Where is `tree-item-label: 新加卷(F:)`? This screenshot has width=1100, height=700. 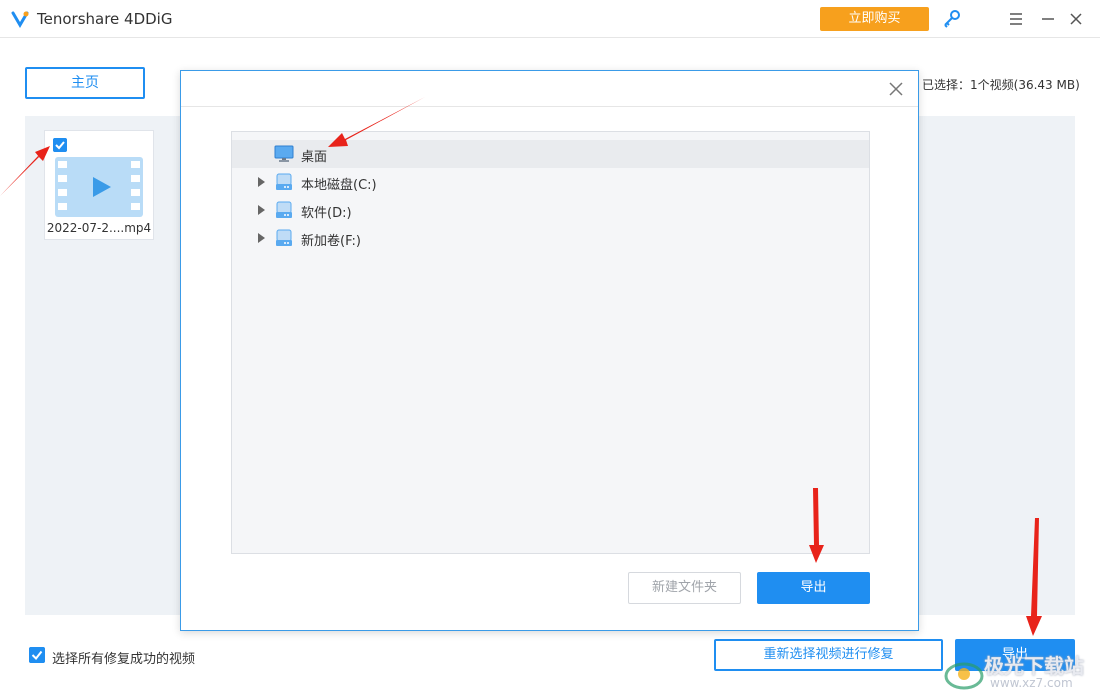
tree-item-label: 新加卷(F:) is located at coordinates (331, 241).